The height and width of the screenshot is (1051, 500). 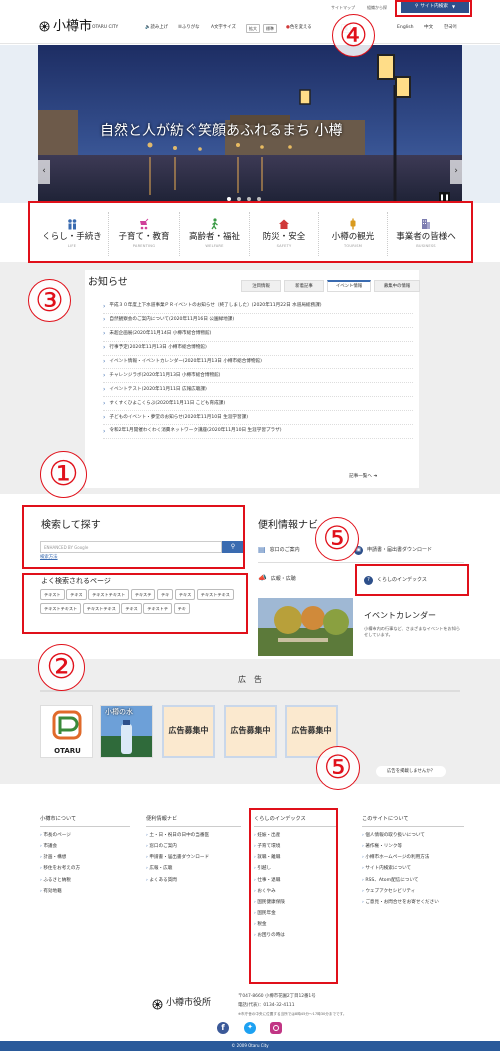 I want to click on footer-link: 国民健康保険, so click(x=296, y=905).